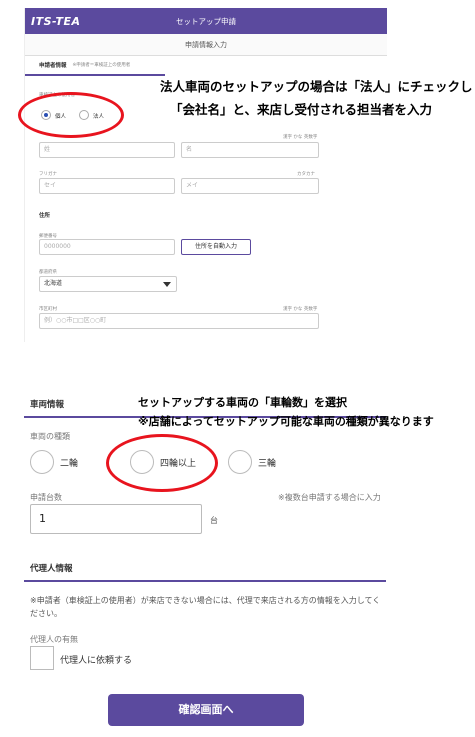 This screenshot has height=737, width=475. What do you see at coordinates (250, 186) in the screenshot?
I see `mei-input: メイ` at bounding box center [250, 186].